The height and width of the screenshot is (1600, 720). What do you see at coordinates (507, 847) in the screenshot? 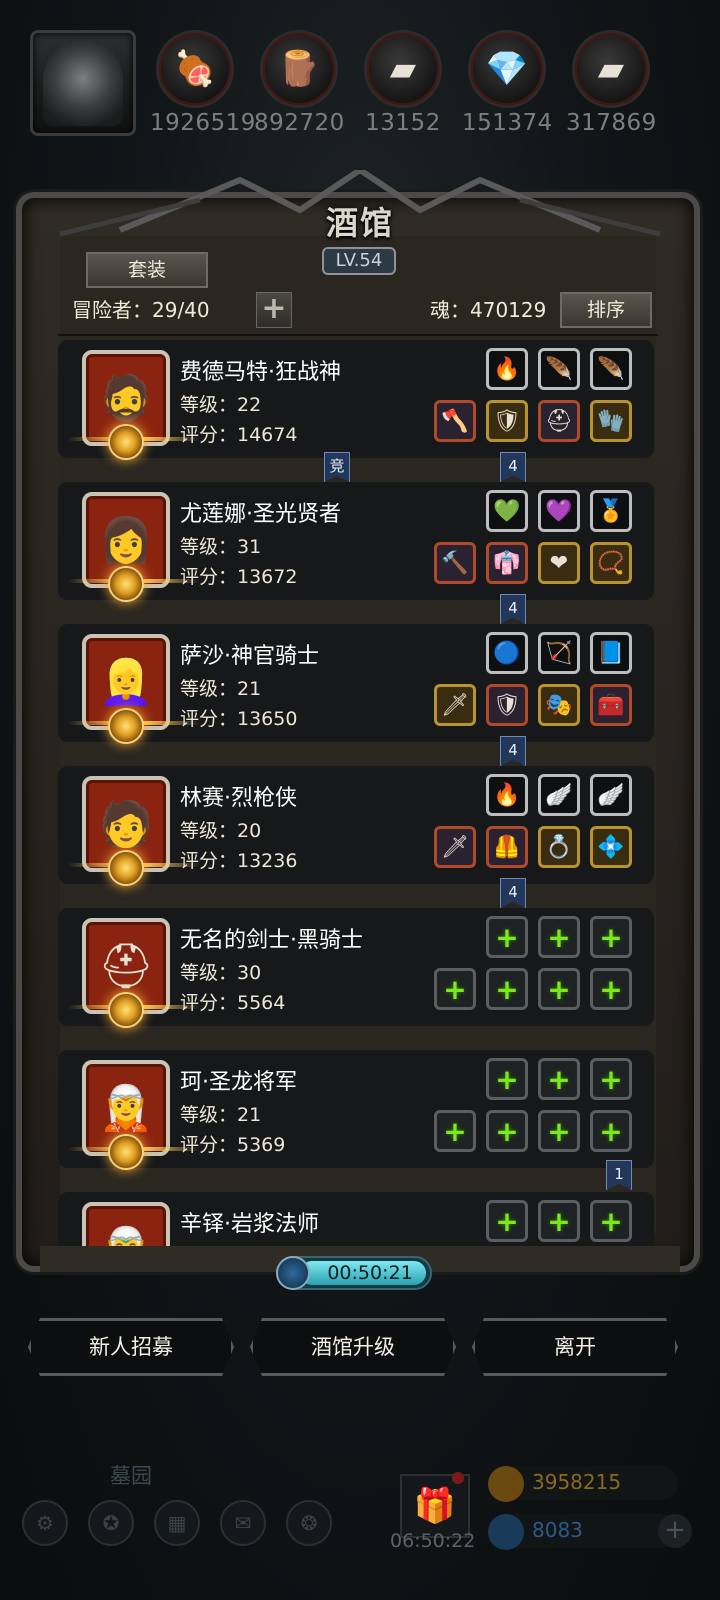
I see `green-armor-icon: 🦺` at bounding box center [507, 847].